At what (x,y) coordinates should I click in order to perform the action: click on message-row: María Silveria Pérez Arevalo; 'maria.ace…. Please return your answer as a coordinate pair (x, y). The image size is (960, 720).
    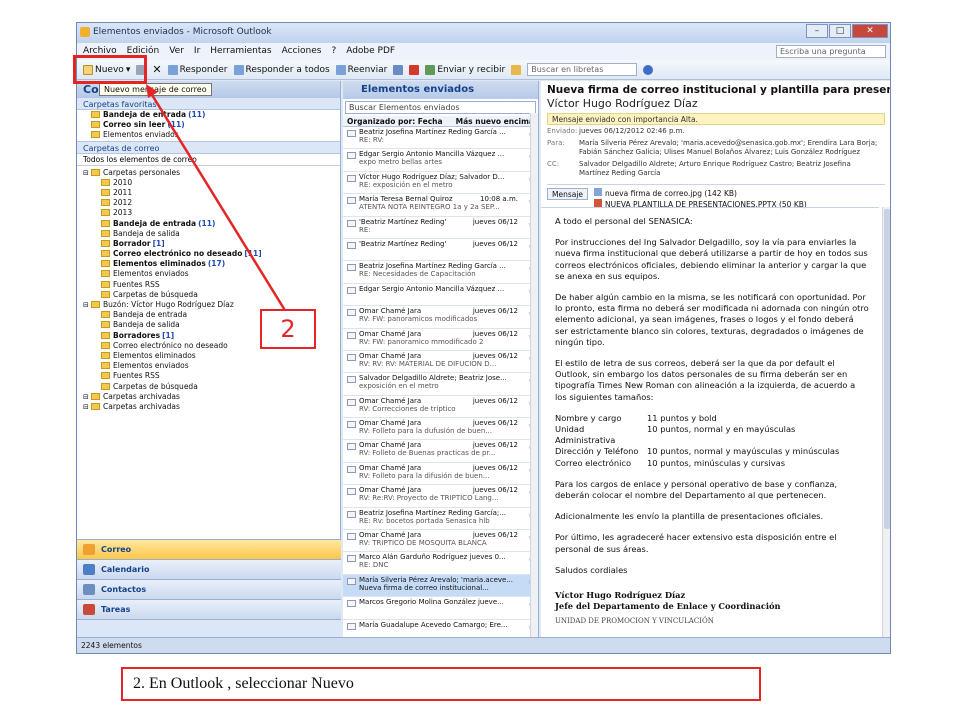
    Looking at the image, I should click on (440, 586).